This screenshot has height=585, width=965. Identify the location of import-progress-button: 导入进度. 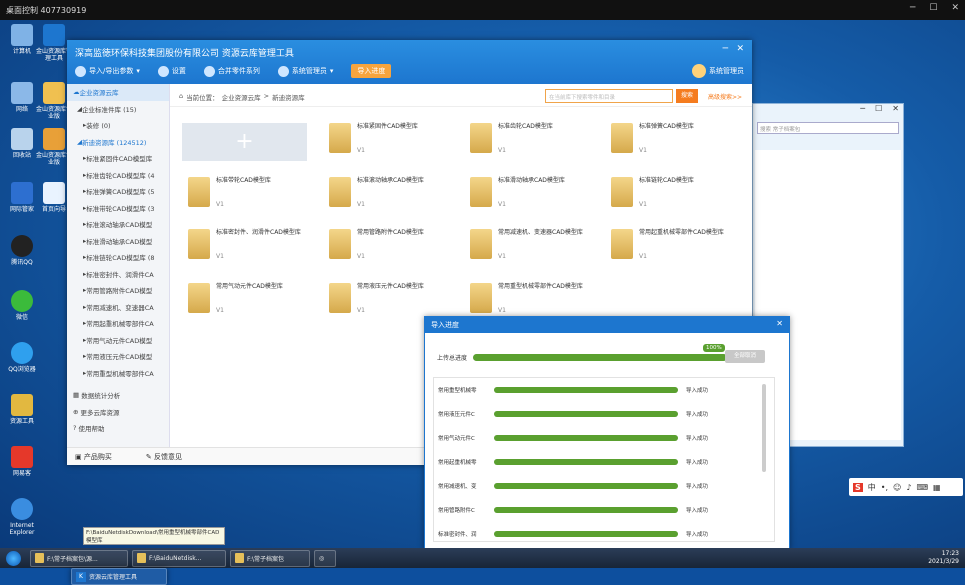
(371, 71).